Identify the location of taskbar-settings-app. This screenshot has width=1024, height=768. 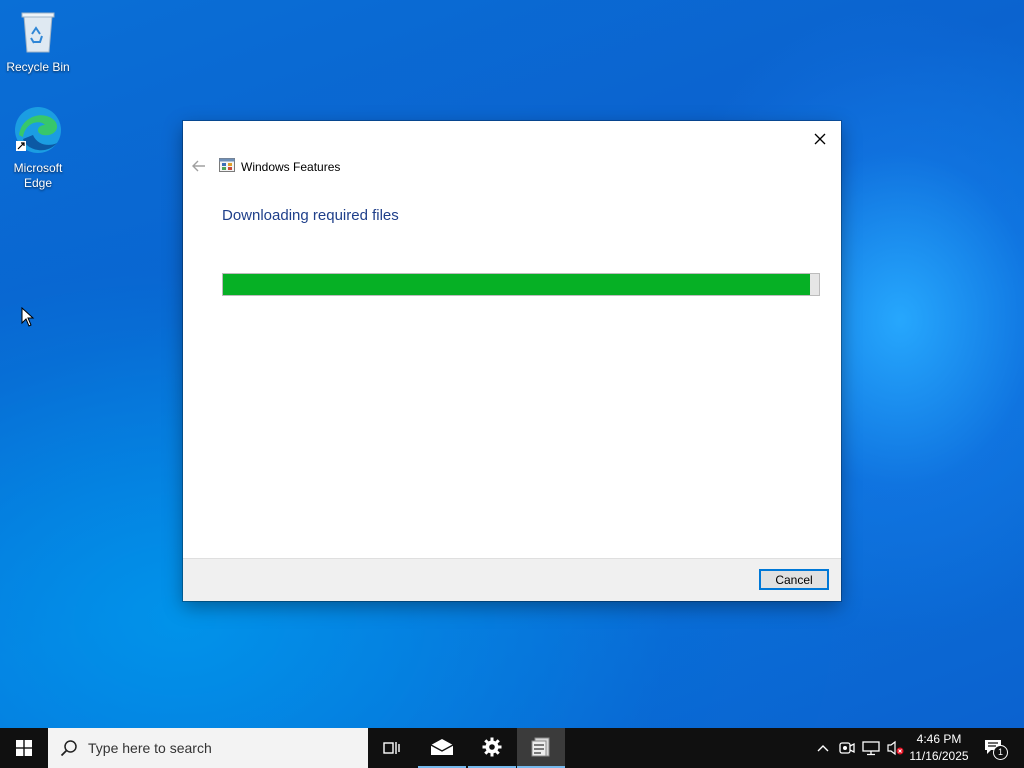
(492, 748).